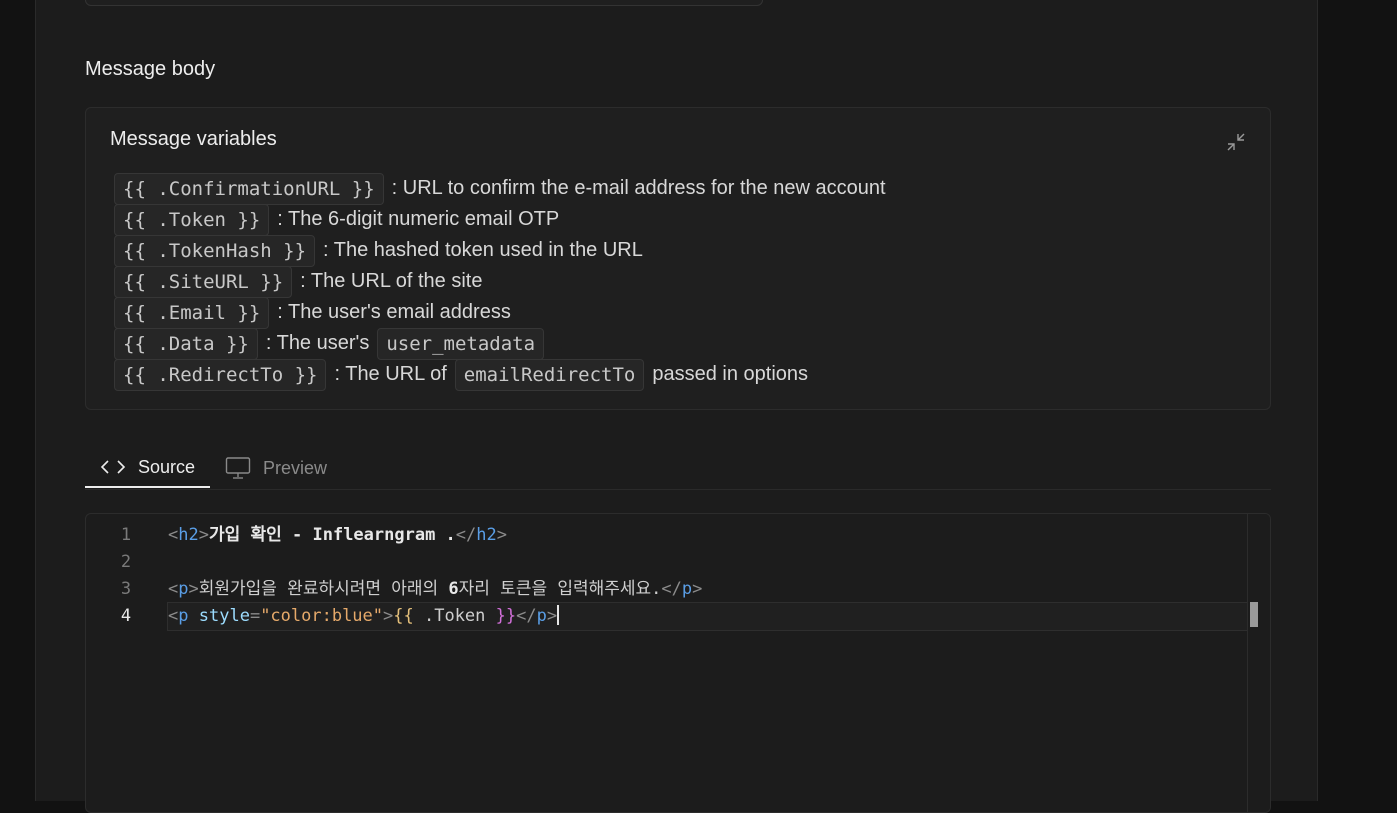 The width and height of the screenshot is (1397, 813). What do you see at coordinates (1258, 663) in the screenshot?
I see `vertical-scrollbar` at bounding box center [1258, 663].